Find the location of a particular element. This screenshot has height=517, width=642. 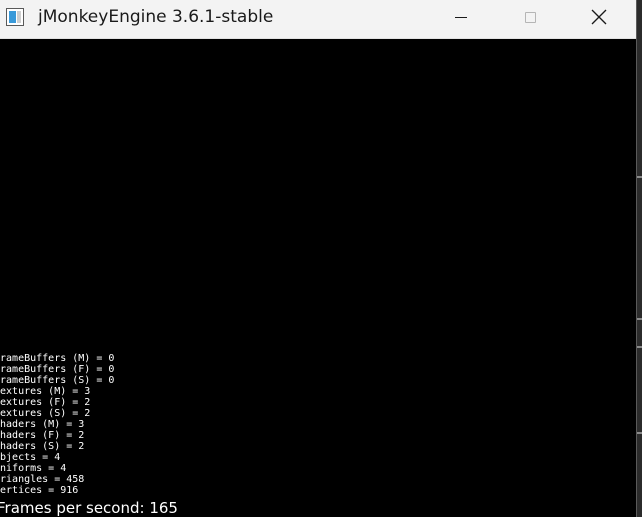

close-icon is located at coordinates (599, 17).